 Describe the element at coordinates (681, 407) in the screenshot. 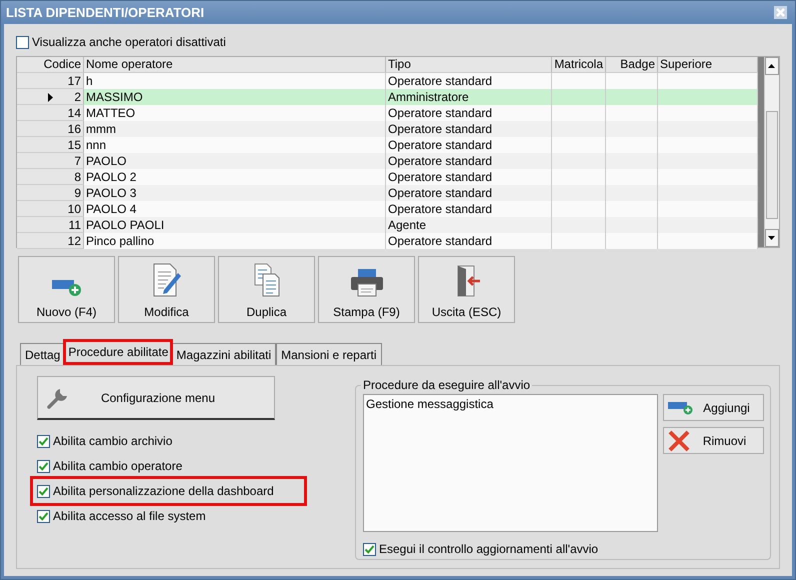

I see `add-icon` at that location.